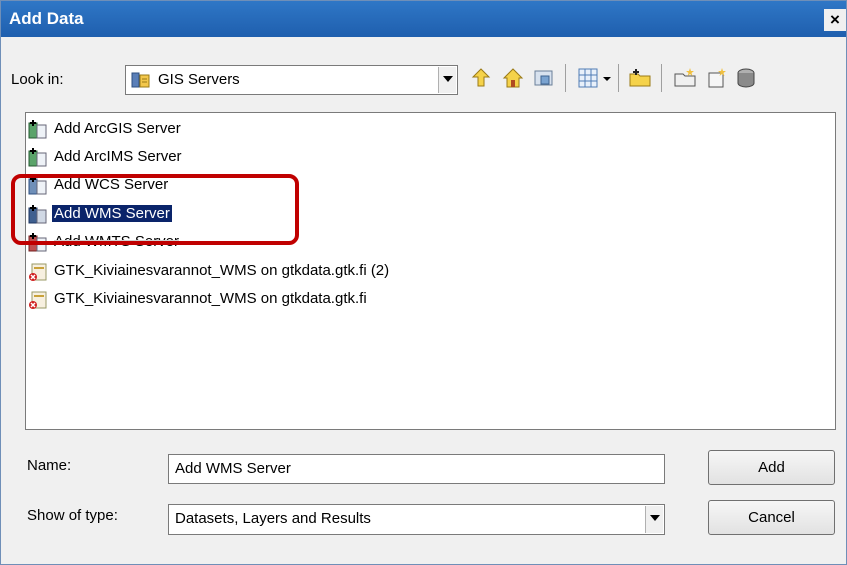 This screenshot has height=565, width=847. Describe the element at coordinates (199, 79) in the screenshot. I see `look-in-value: GIS Servers` at that location.